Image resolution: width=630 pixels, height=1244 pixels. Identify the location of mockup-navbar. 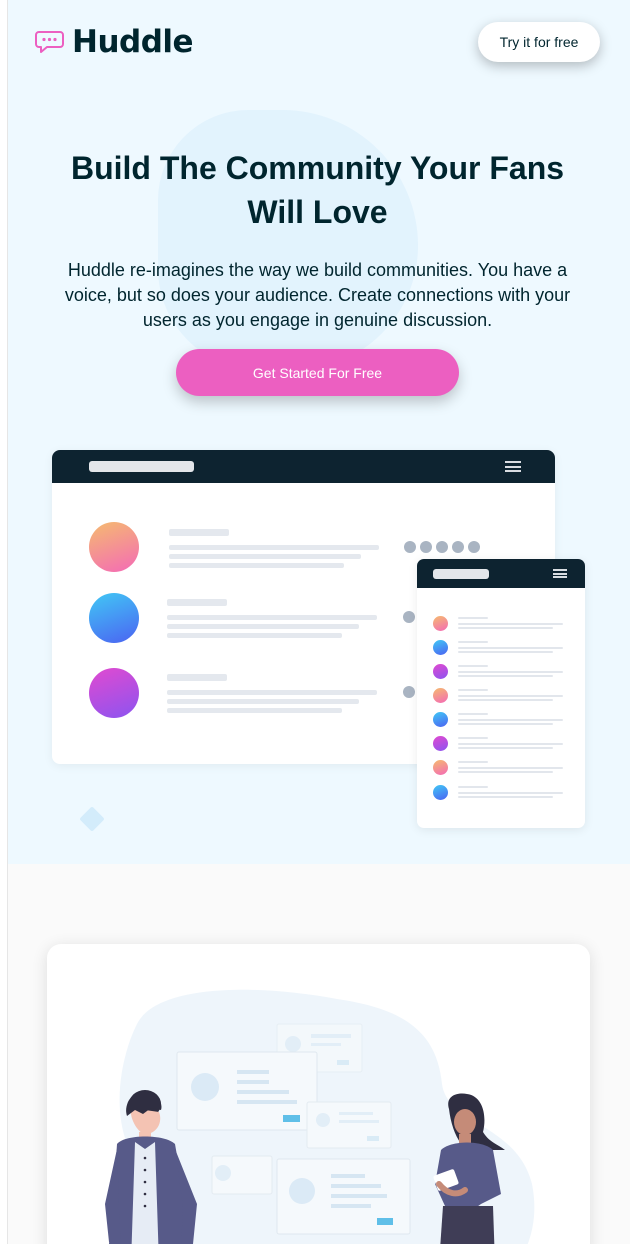
(303, 466).